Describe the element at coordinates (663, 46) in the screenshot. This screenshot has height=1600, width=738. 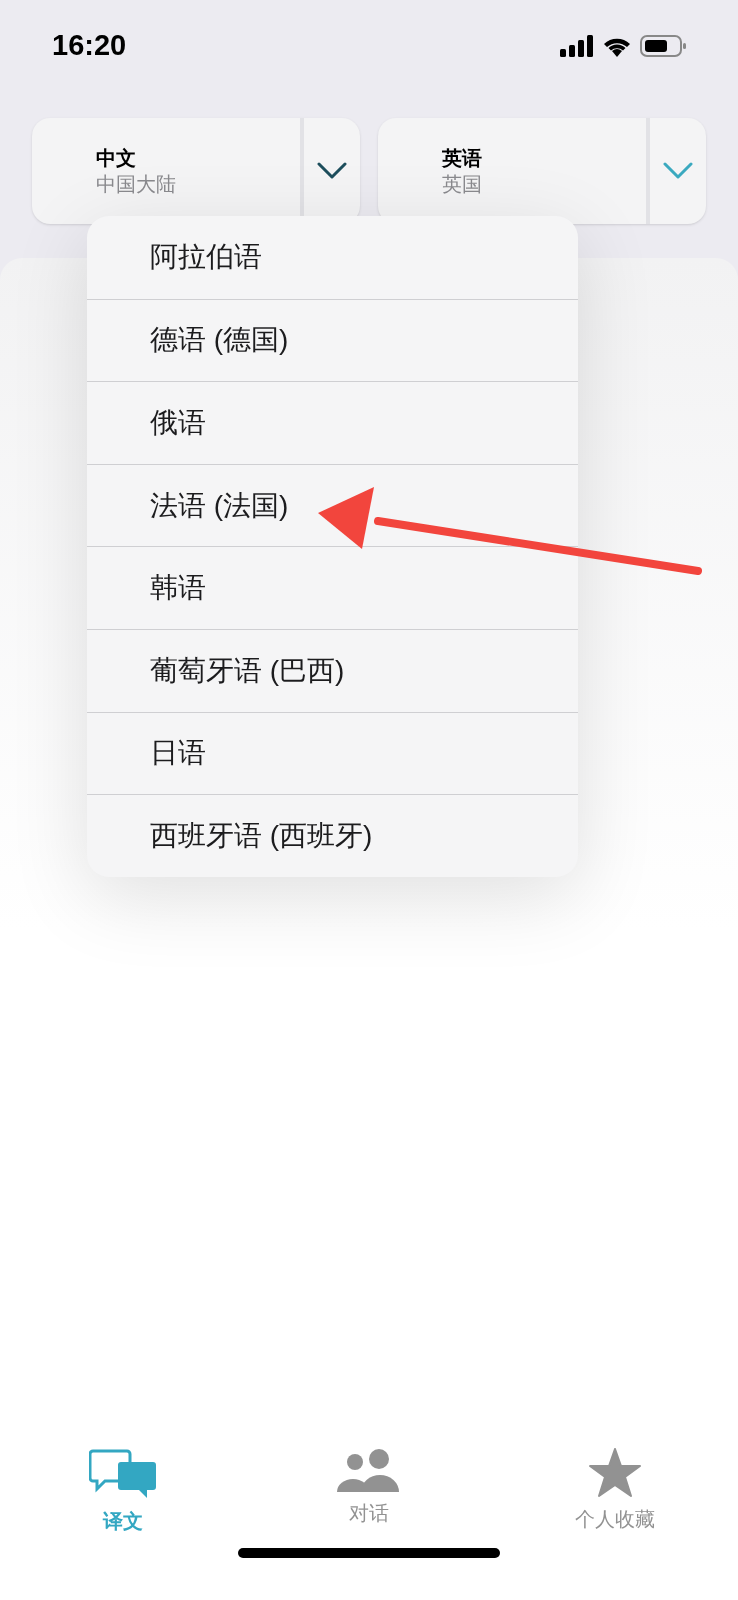
I see `battery-icon` at that location.